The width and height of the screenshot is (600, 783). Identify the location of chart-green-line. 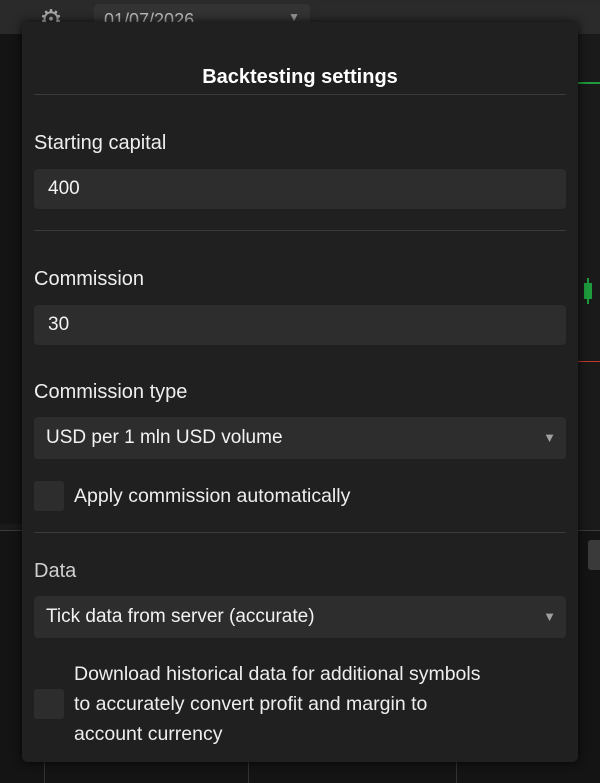
(587, 83).